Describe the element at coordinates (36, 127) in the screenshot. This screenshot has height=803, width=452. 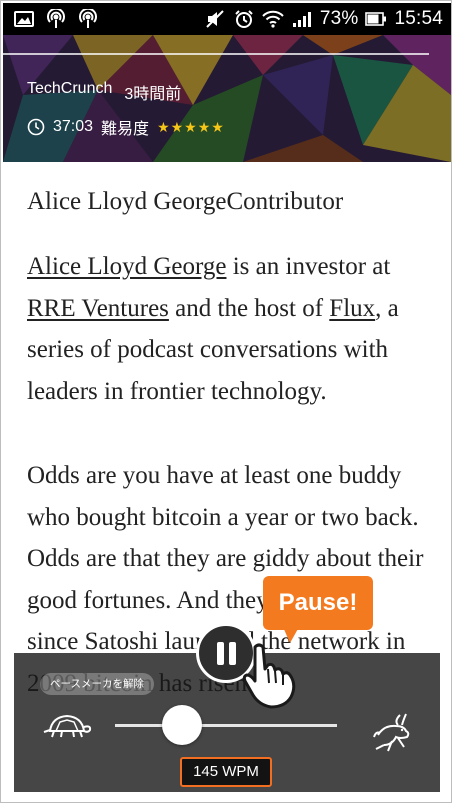
I see `clock-icon` at that location.